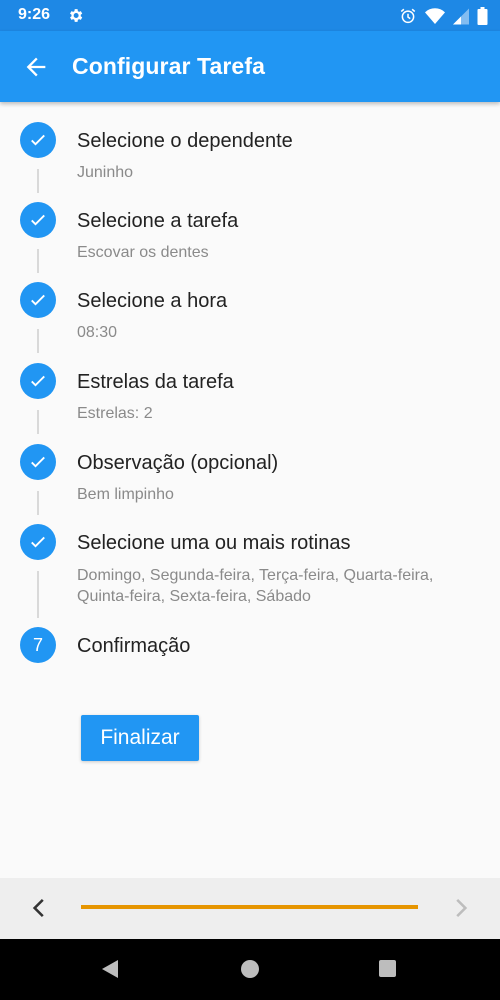  Describe the element at coordinates (158, 221) in the screenshot. I see `step-title: Selecione a tarefa` at that location.